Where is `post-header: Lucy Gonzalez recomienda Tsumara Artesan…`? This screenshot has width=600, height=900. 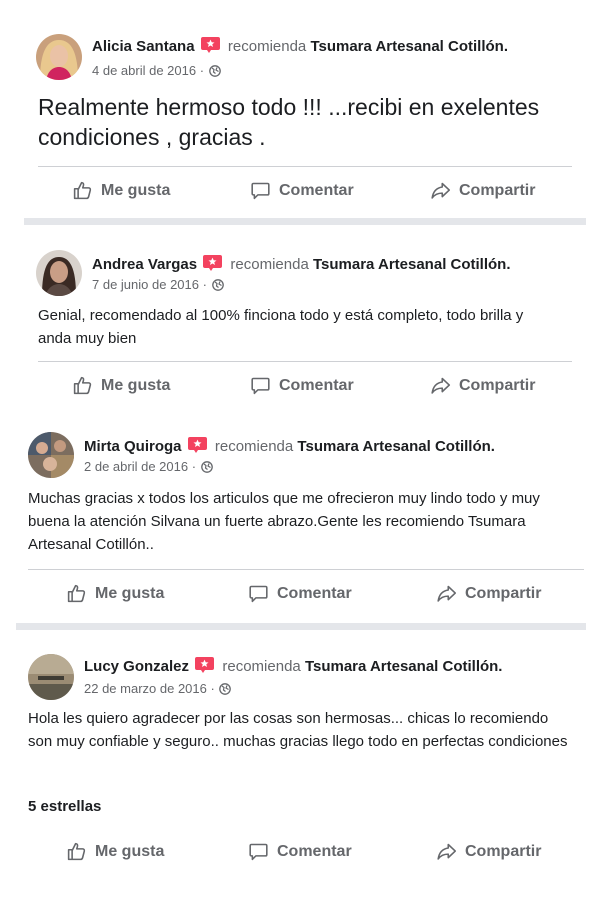 post-header: Lucy Gonzalez recomienda Tsumara Artesan… is located at coordinates (293, 666).